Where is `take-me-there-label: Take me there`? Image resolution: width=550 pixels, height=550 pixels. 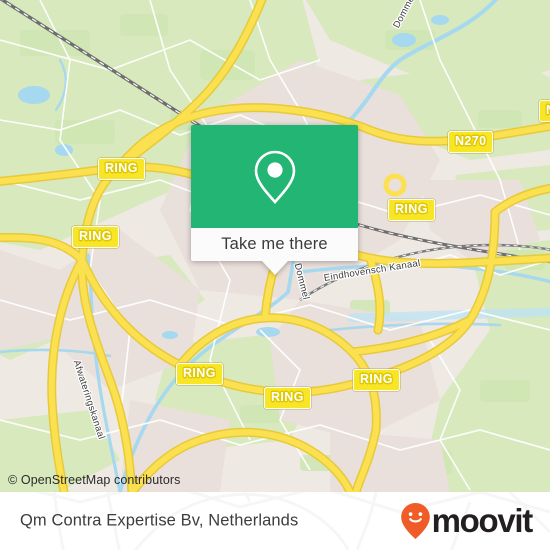 take-me-there-label: Take me there is located at coordinates (274, 244).